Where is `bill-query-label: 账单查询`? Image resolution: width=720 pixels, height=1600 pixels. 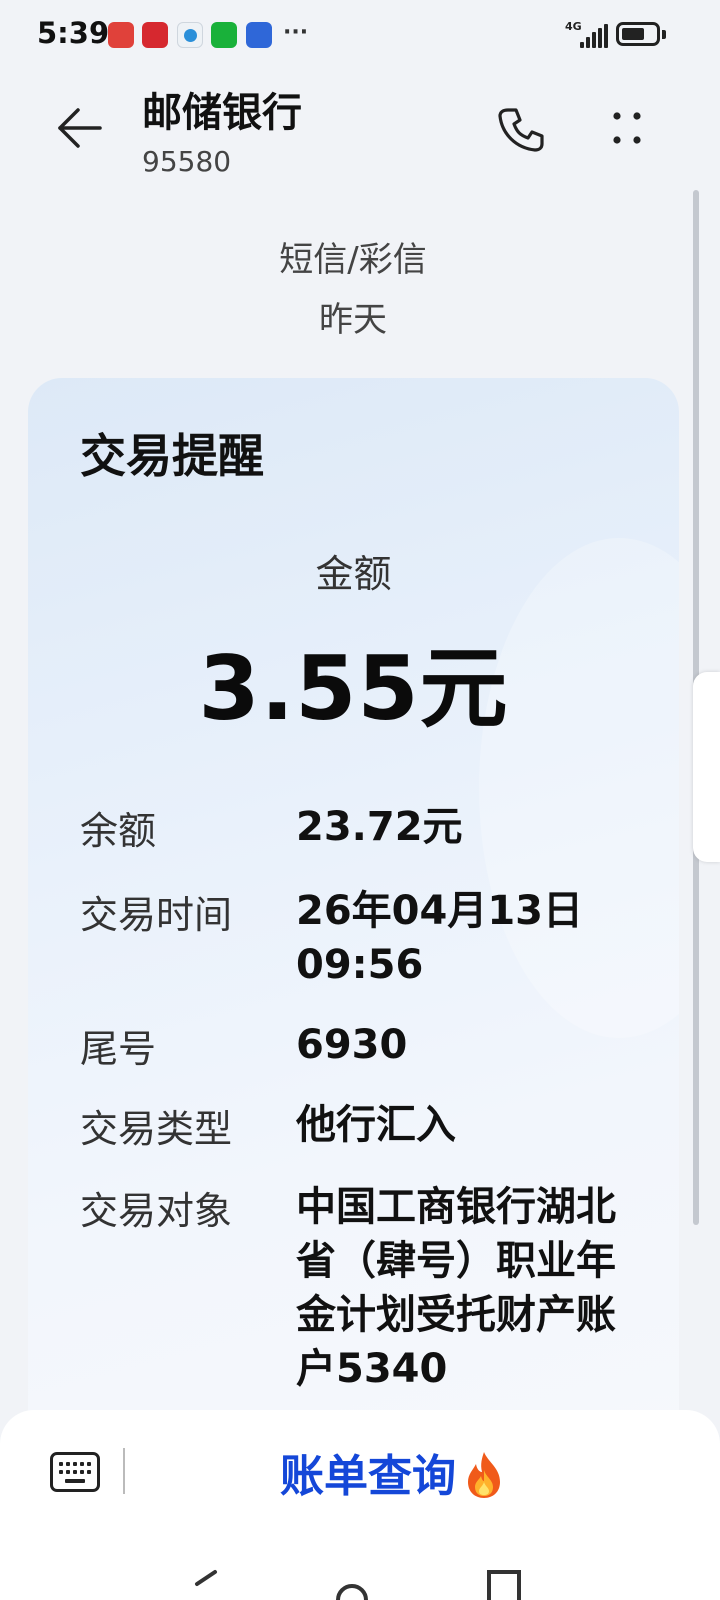
bill-query-label: 账单查询 is located at coordinates (368, 1476).